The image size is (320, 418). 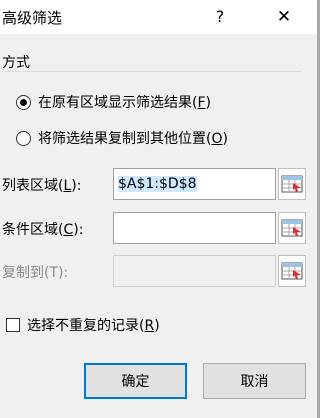 I want to click on list-range-input: $A$1:$D$8, so click(x=194, y=184).